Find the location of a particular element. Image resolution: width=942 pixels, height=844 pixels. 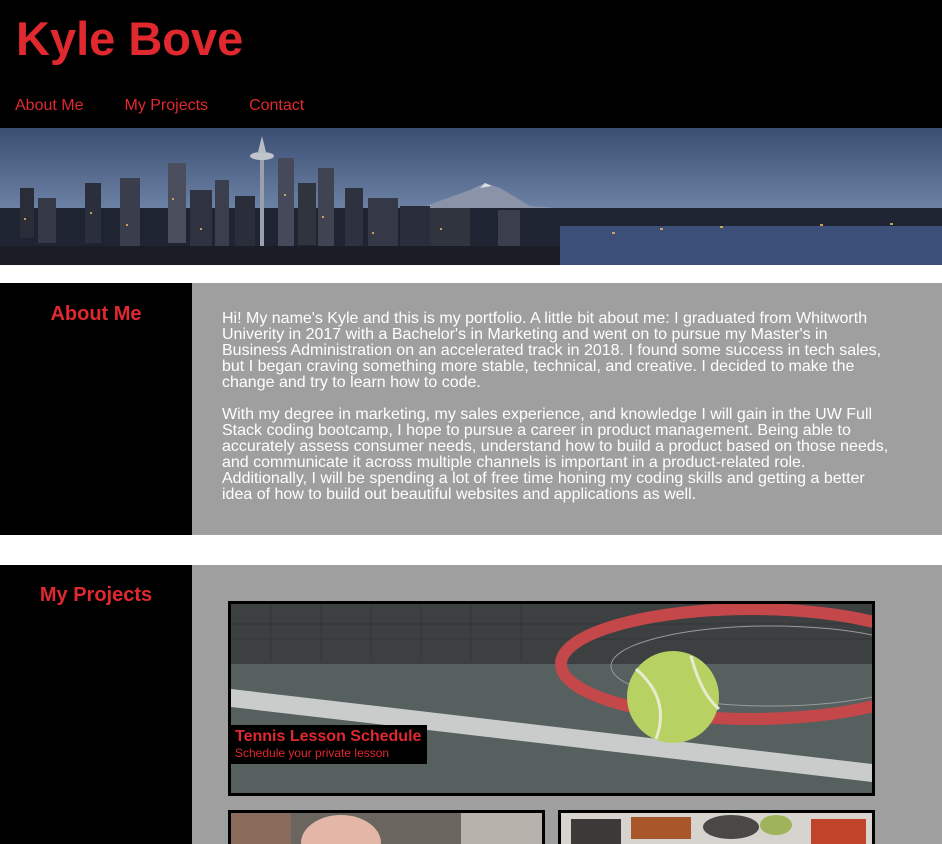

nav-link-about-me: About Me is located at coordinates (49, 106).